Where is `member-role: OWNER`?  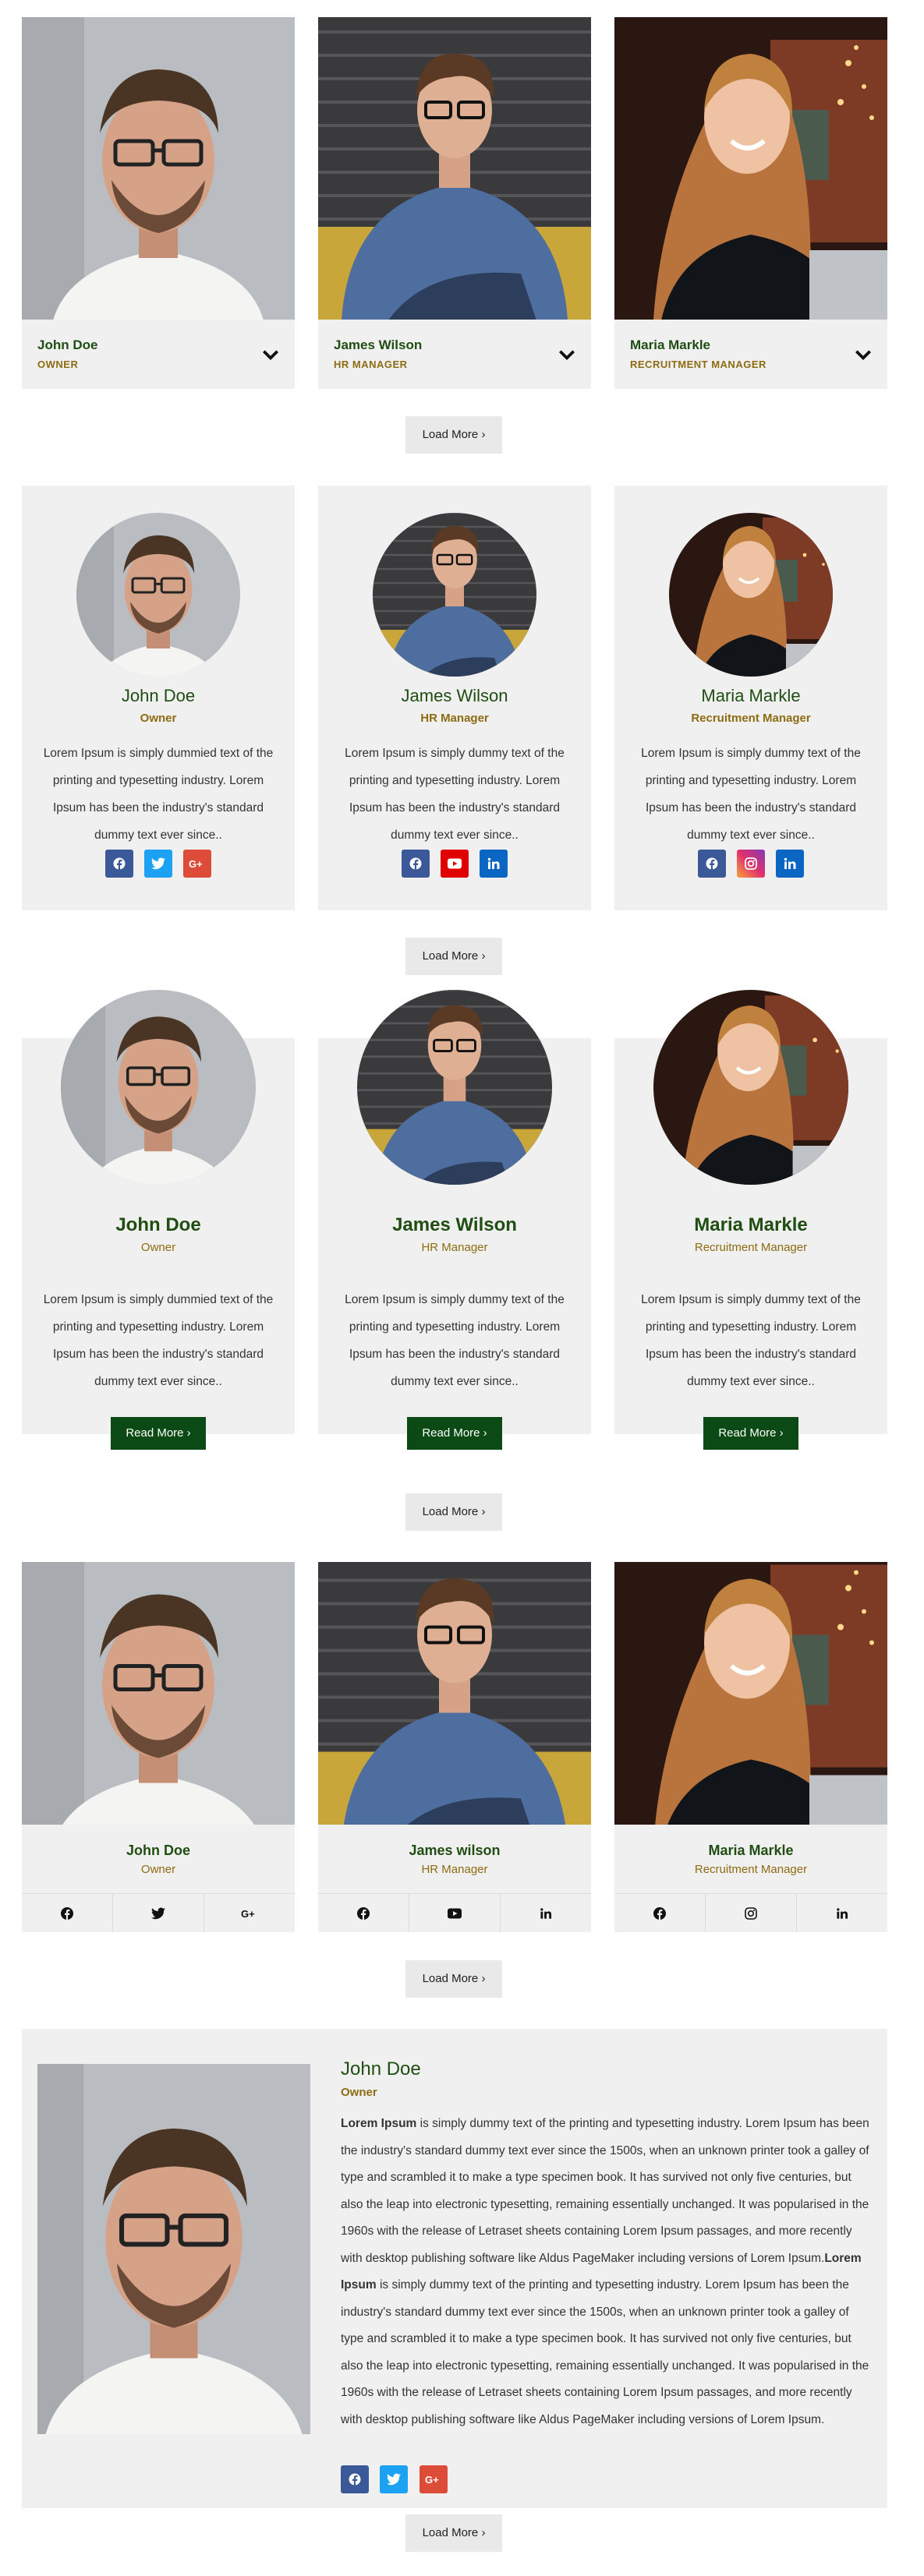
member-role: OWNER is located at coordinates (58, 364).